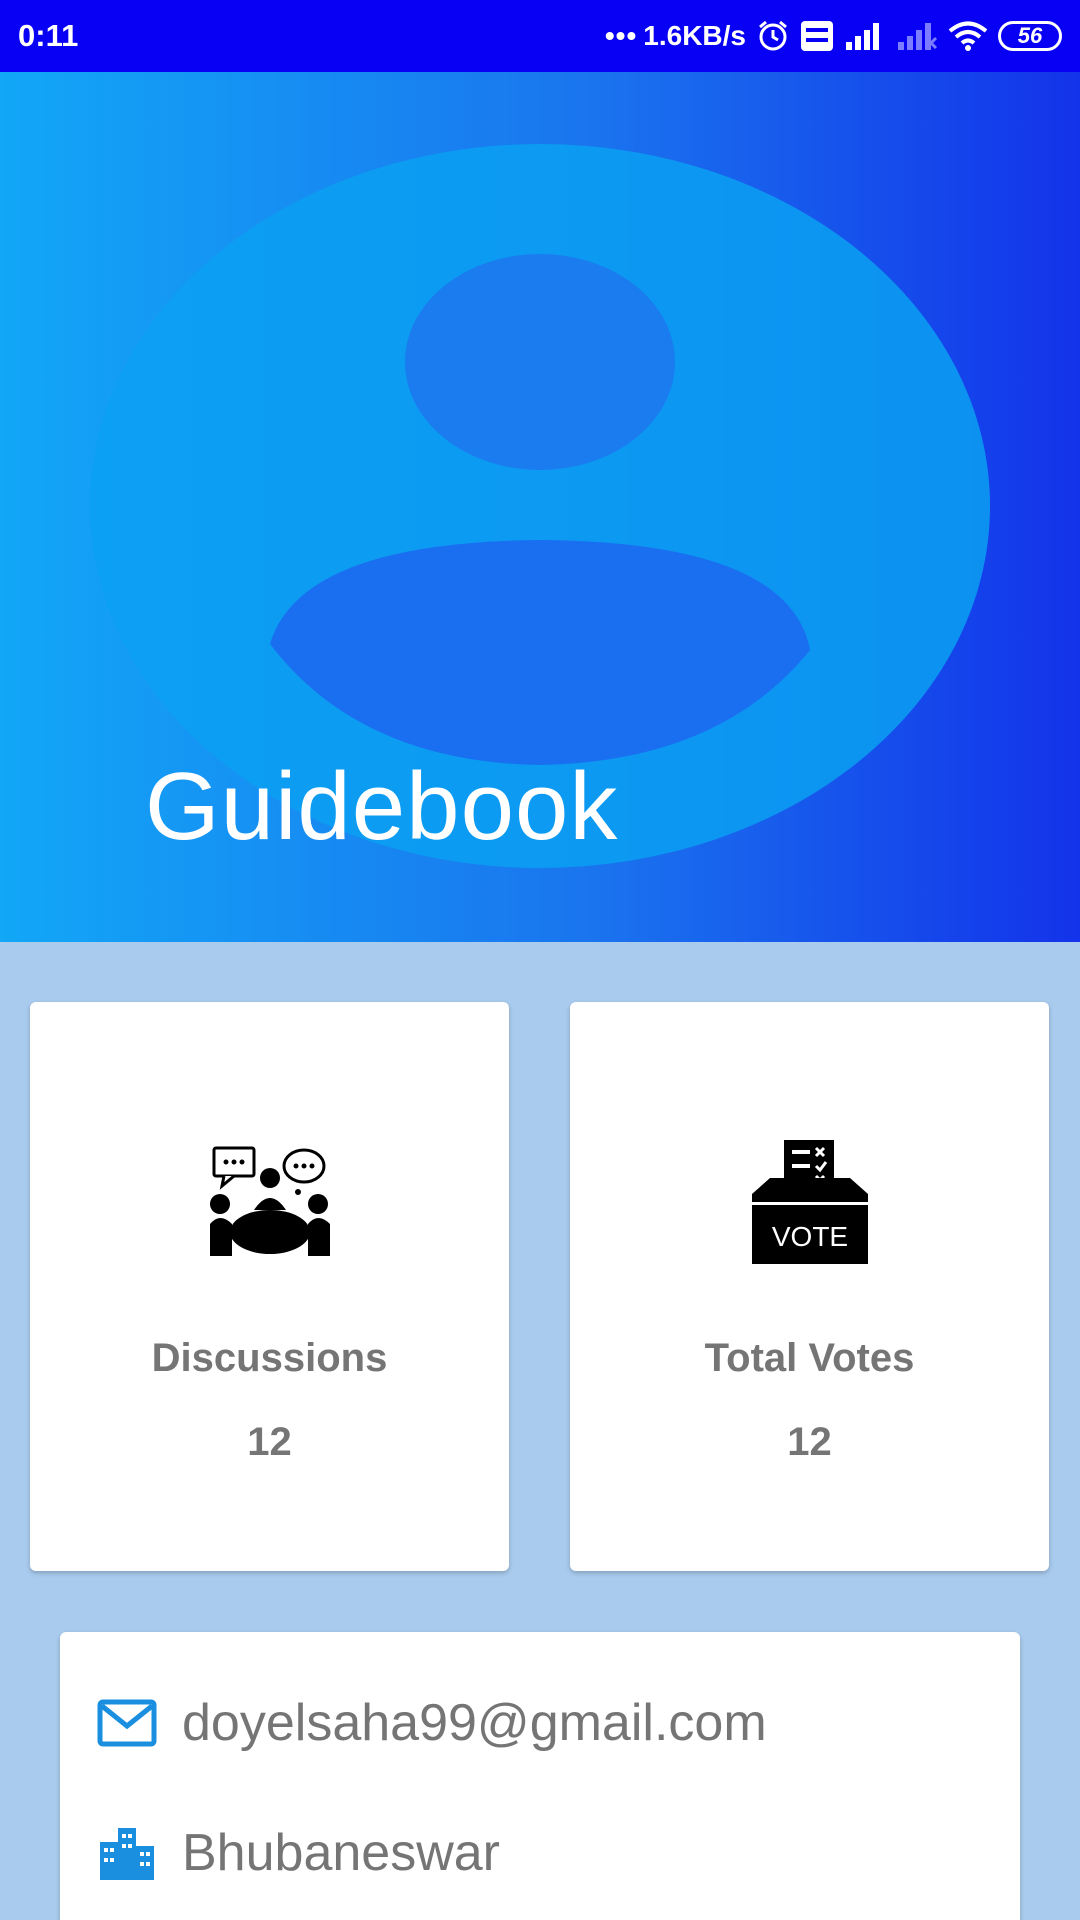 The height and width of the screenshot is (1920, 1080). Describe the element at coordinates (833, 36) in the screenshot. I see `status-indicators: ••• 1.6KB/s 56` at that location.